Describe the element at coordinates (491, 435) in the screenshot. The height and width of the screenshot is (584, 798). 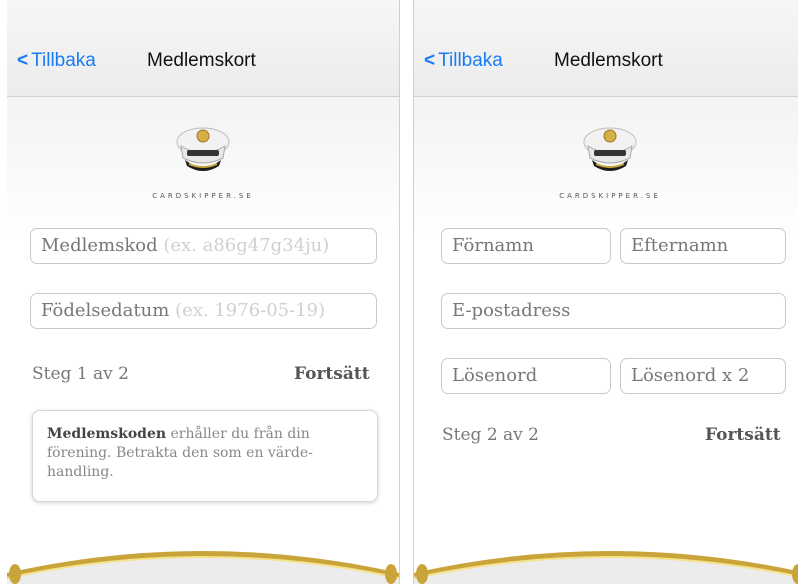
I see `step-indicator: Steg 2 av 2` at that location.